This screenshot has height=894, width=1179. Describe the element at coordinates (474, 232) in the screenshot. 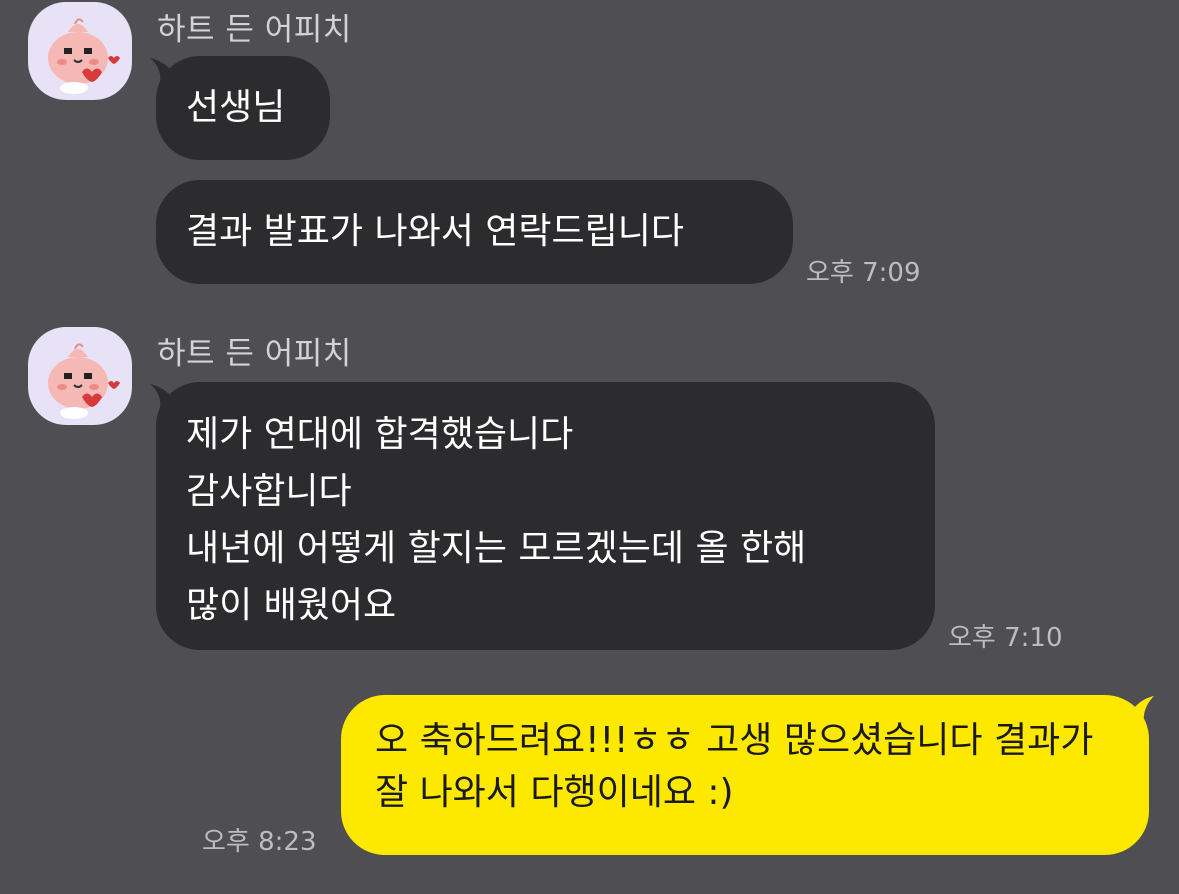

I see `incoming-message-bubble: 결과 발표가 나와서 연락드립니다` at that location.